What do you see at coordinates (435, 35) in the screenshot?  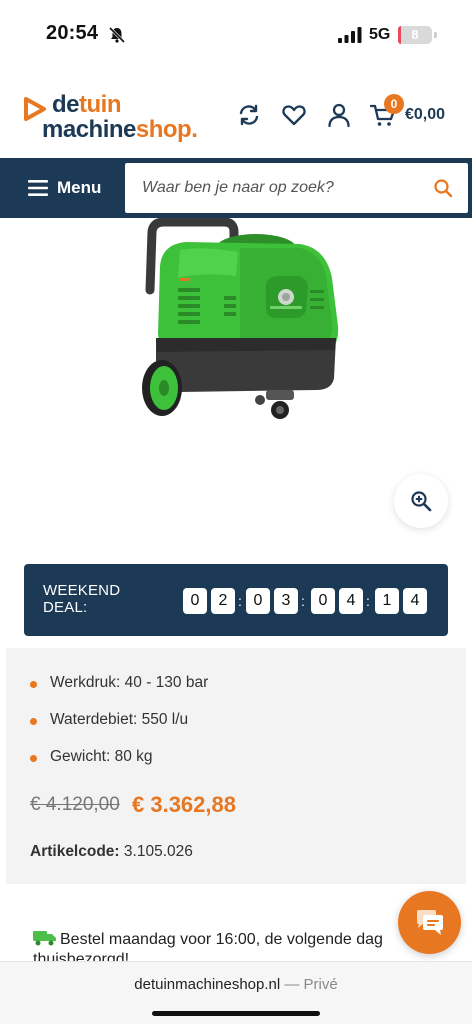 I see `battery-tip` at bounding box center [435, 35].